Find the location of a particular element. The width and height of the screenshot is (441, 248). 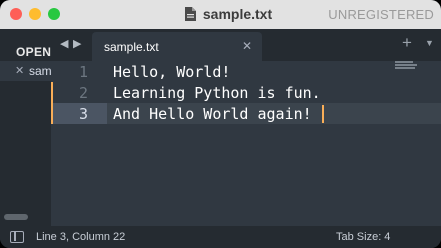

tab-label: sample.txt is located at coordinates (131, 47).